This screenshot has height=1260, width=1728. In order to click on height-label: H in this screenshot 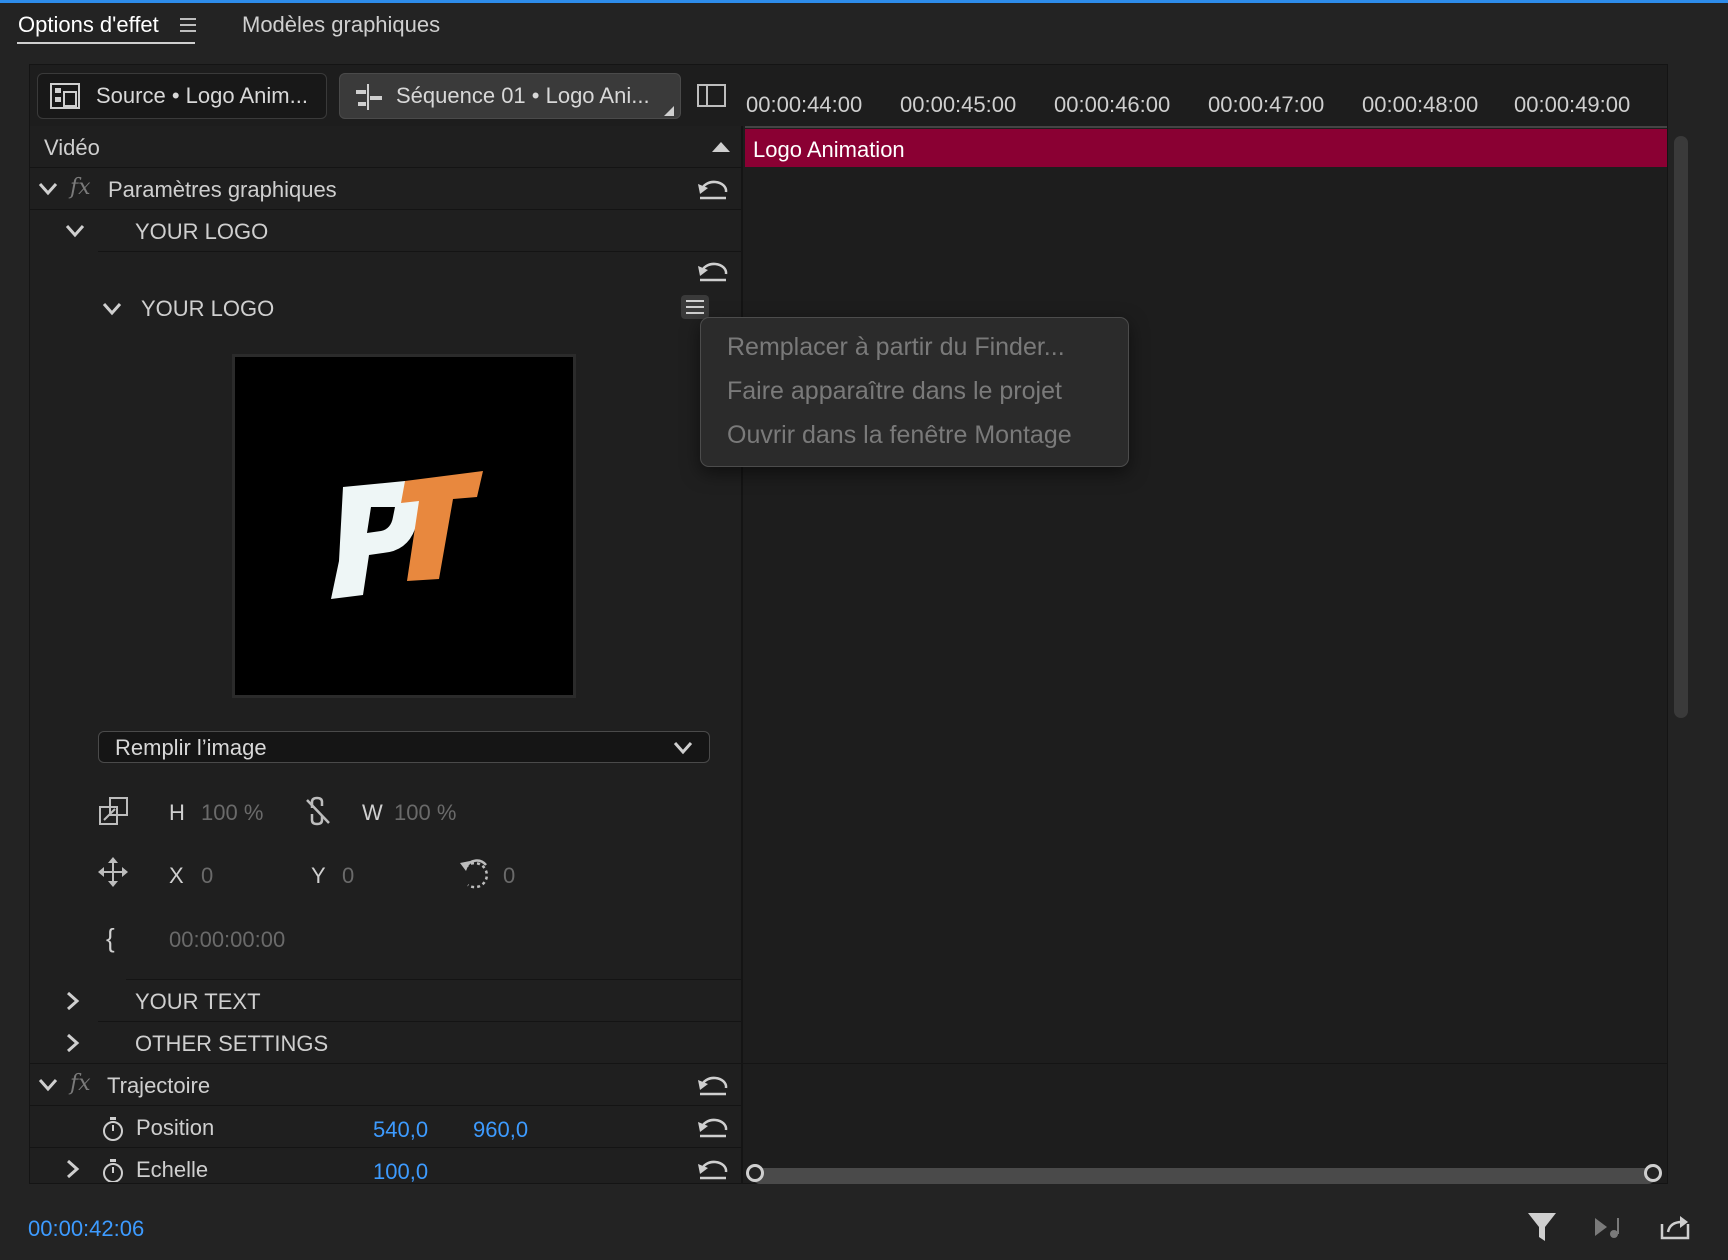, I will do `click(177, 812)`.